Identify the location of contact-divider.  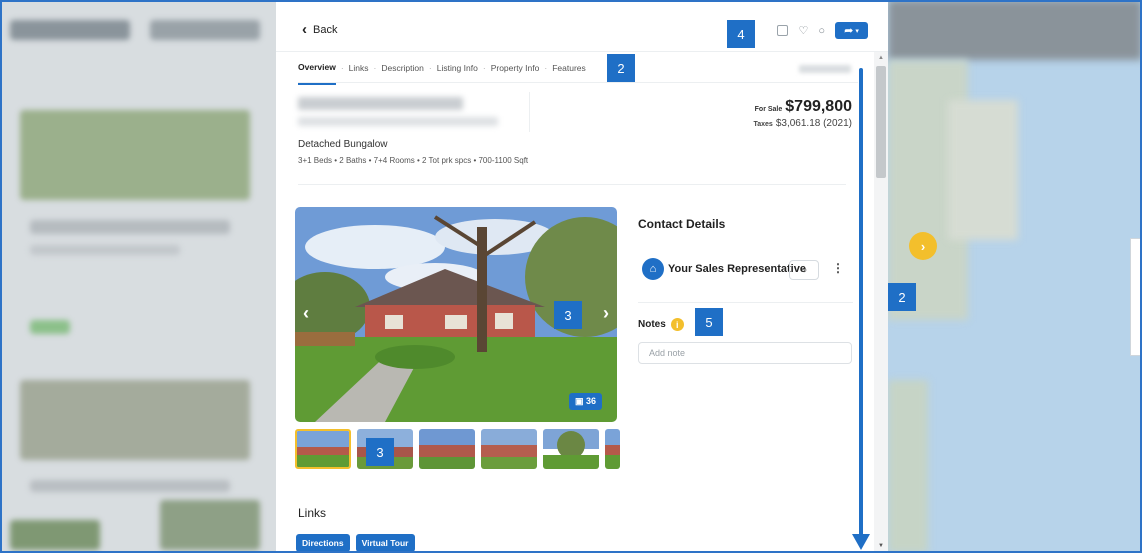
(745, 302).